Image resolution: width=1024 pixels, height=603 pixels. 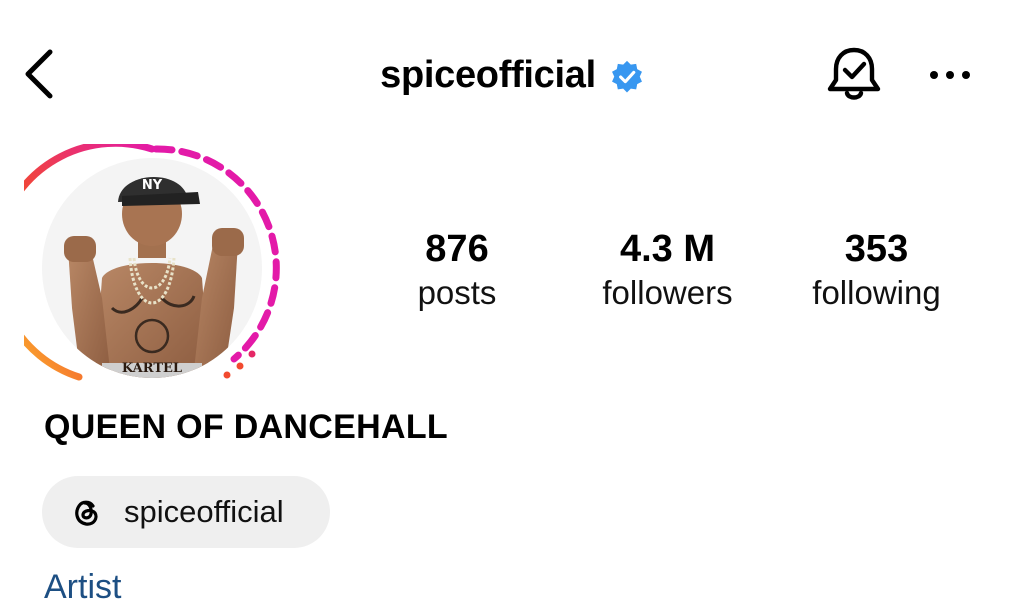 What do you see at coordinates (626, 76) in the screenshot?
I see `verified-badge-icon` at bounding box center [626, 76].